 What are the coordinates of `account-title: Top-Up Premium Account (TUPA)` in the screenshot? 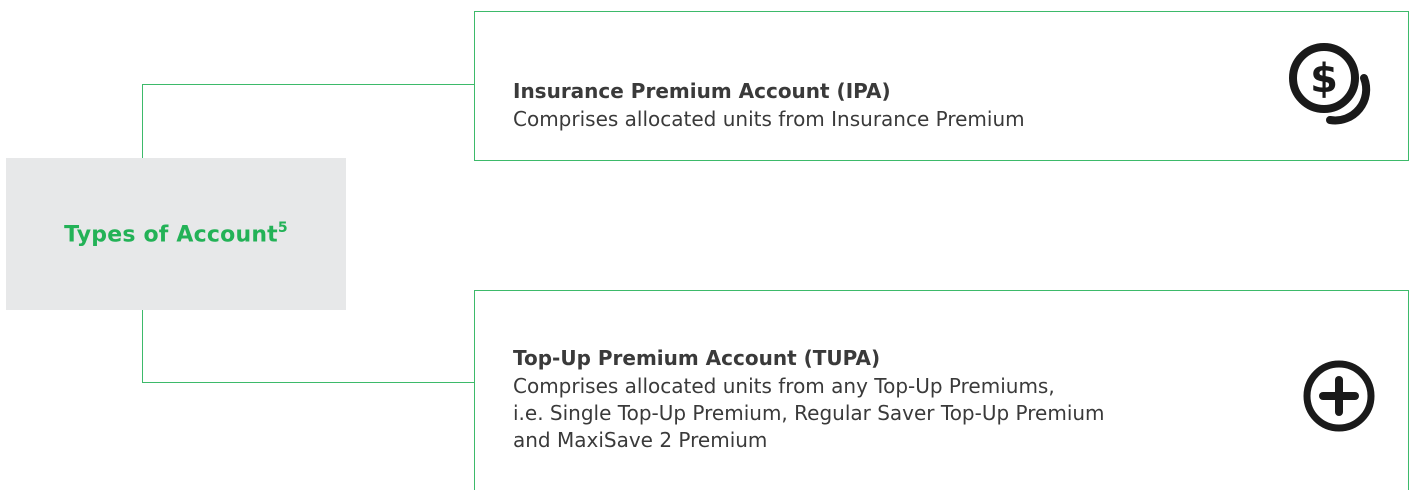 It's located at (697, 358).